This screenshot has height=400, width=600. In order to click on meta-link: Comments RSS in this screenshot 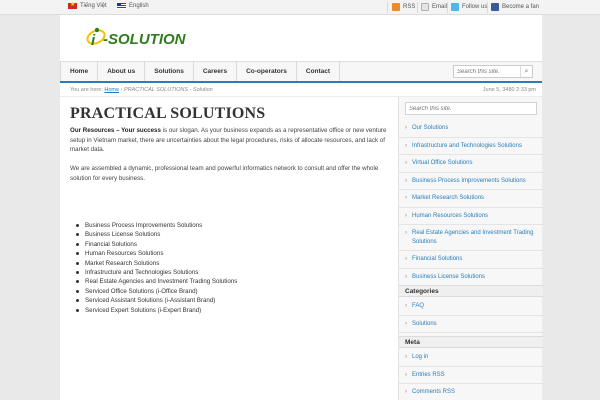, I will do `click(471, 392)`.